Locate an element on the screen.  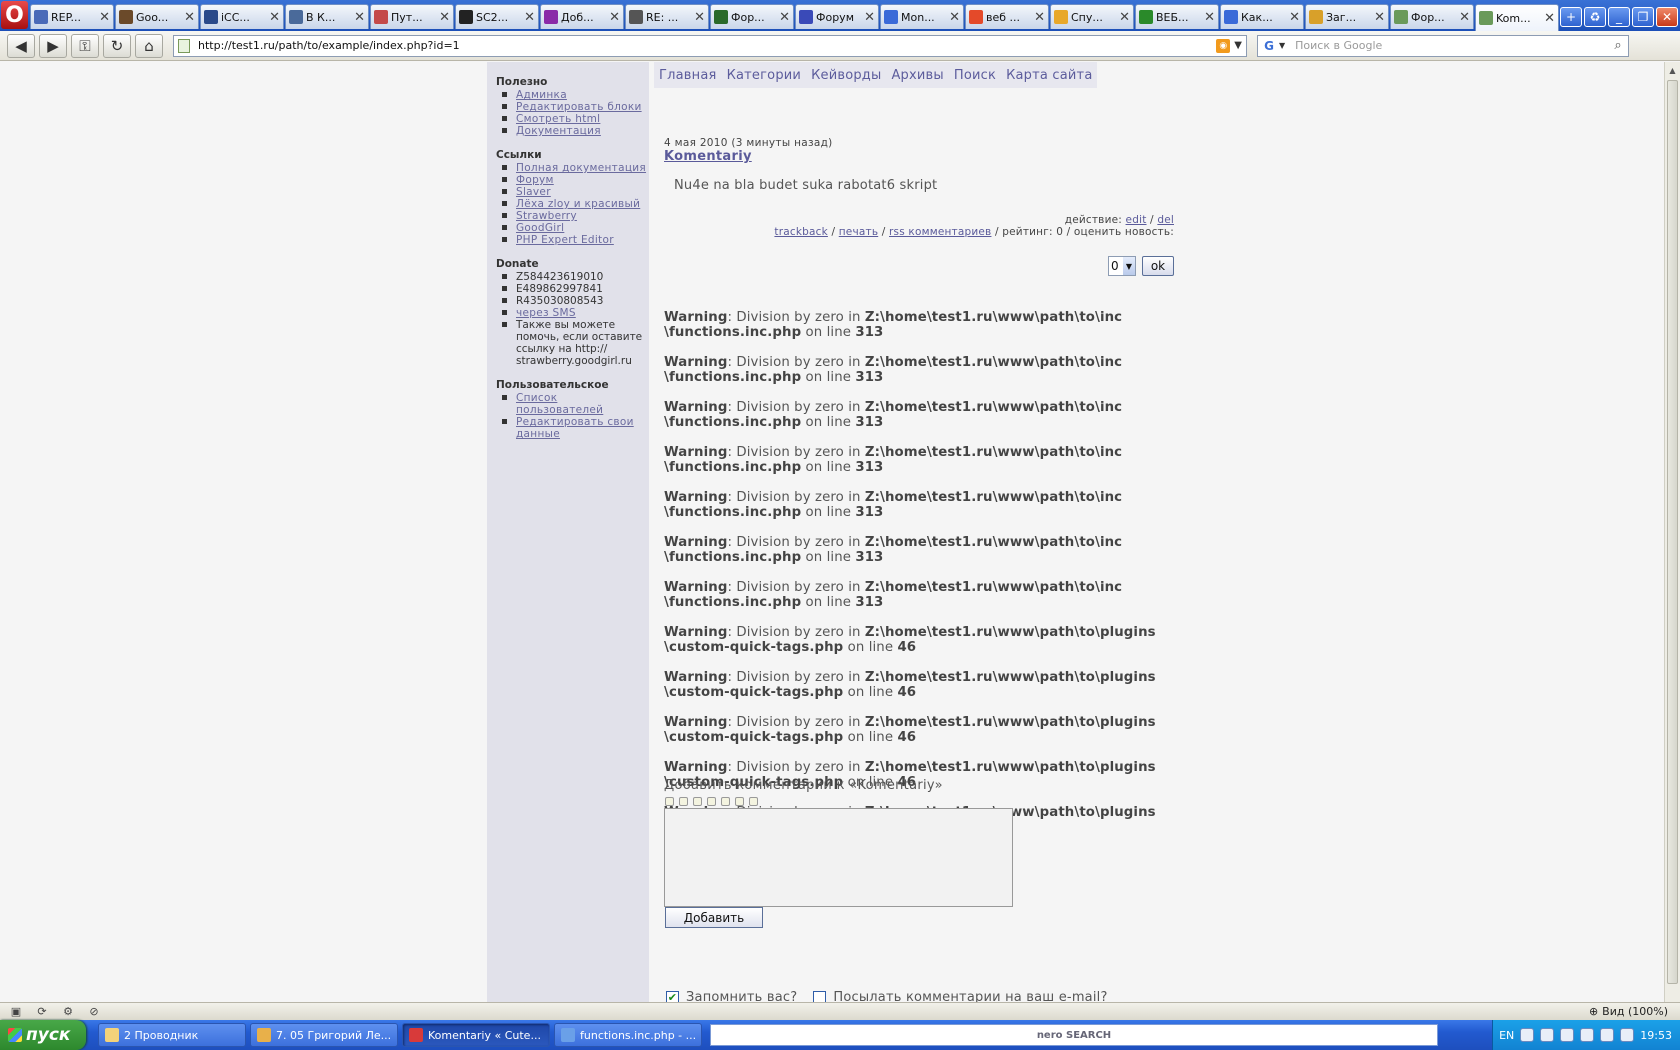
browser-tab: Заг... ✕ is located at coordinates (1347, 16).